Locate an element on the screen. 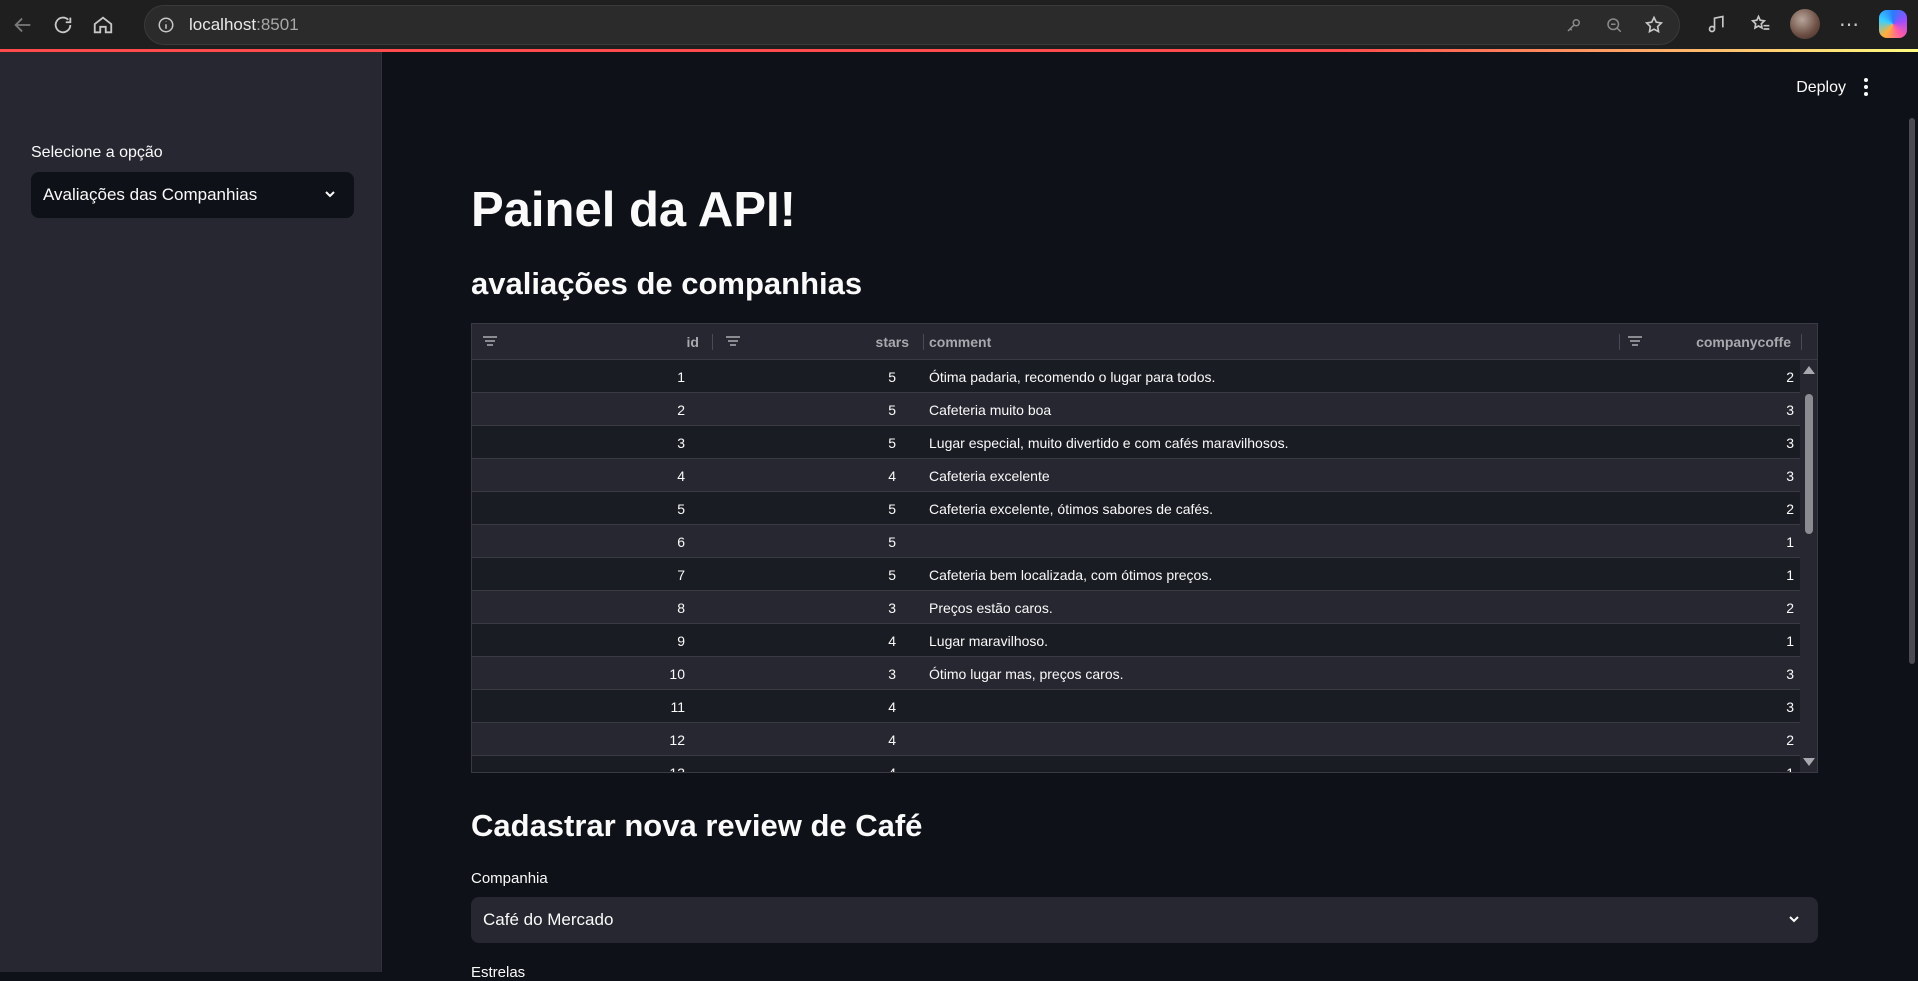  cell-id: 5 is located at coordinates (681, 509).